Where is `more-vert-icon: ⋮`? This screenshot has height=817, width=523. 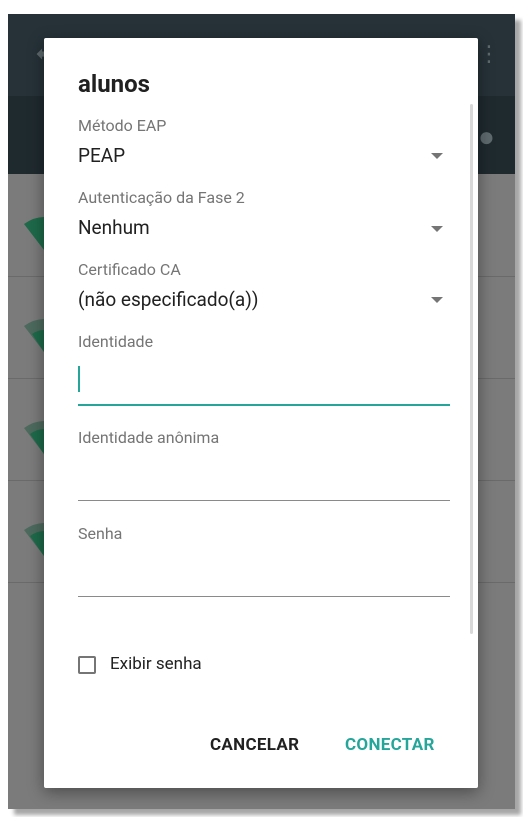
more-vert-icon: ⋮ is located at coordinates (489, 54).